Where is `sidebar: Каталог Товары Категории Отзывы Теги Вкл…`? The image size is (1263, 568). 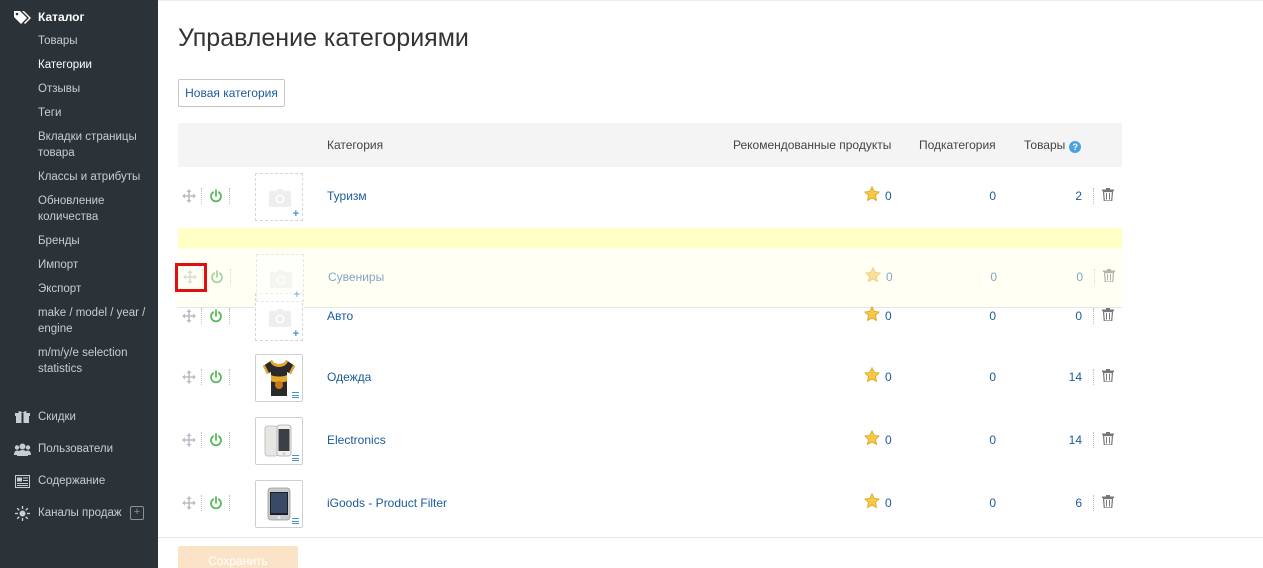
sidebar: Каталог Товары Категории Отзывы Теги Вкл… is located at coordinates (79, 284).